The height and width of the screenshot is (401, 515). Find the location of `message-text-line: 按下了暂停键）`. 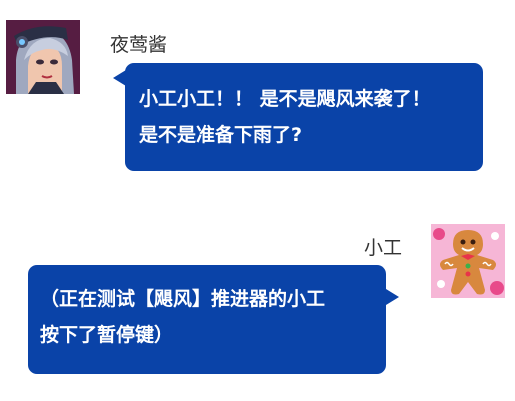

message-text-line: 按下了暂停键） is located at coordinates (107, 335).